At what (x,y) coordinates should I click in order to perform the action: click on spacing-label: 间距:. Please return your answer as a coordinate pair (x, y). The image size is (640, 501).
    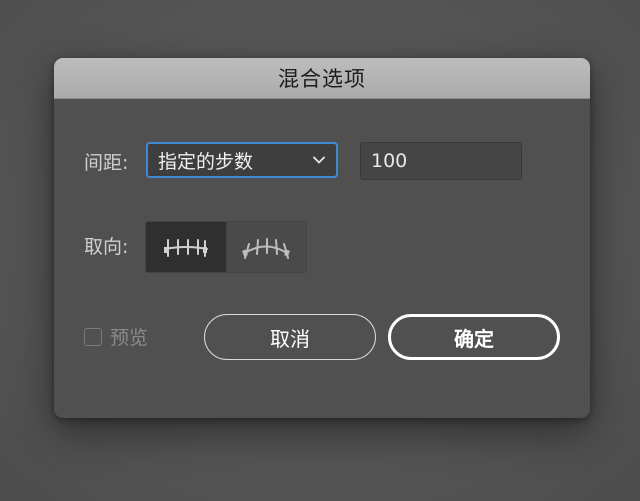
    Looking at the image, I should click on (106, 163).